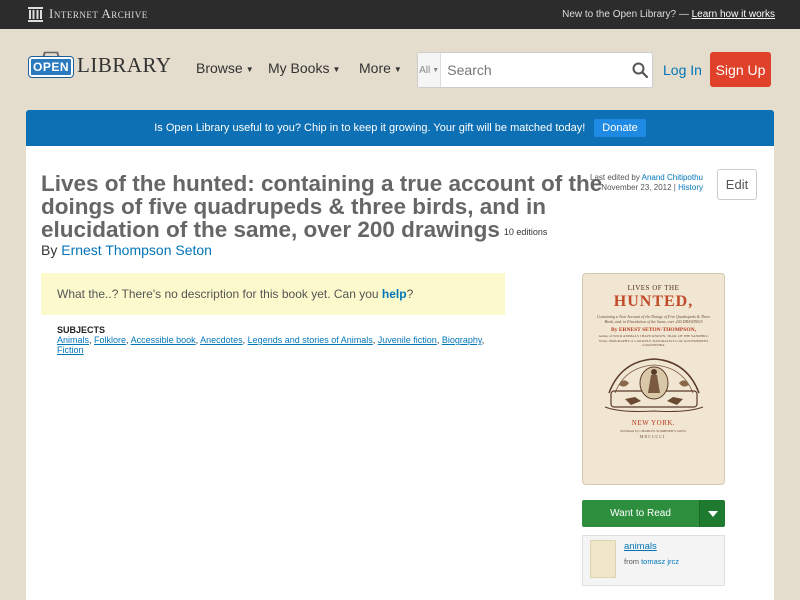  I want to click on subject-link: Animals, so click(73, 340).